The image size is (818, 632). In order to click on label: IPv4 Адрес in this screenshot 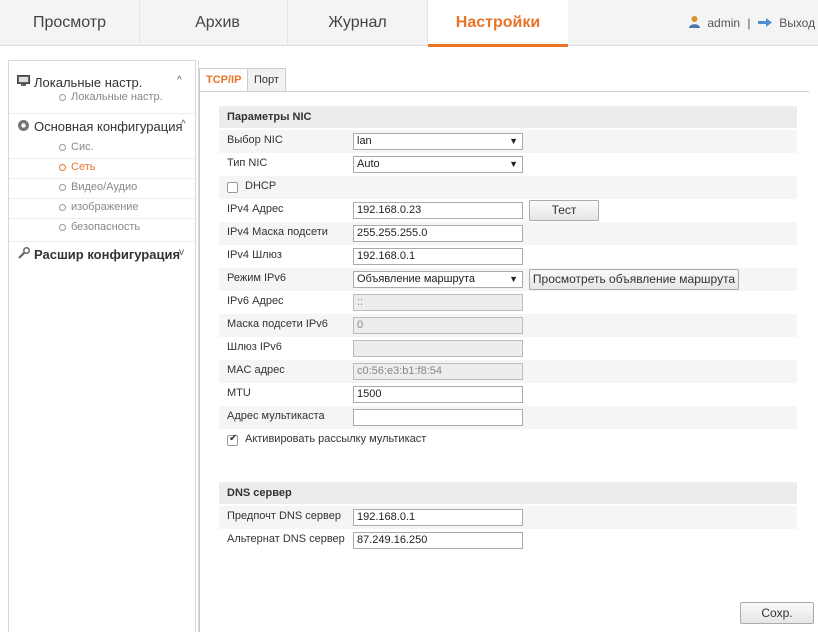, I will do `click(255, 209)`.